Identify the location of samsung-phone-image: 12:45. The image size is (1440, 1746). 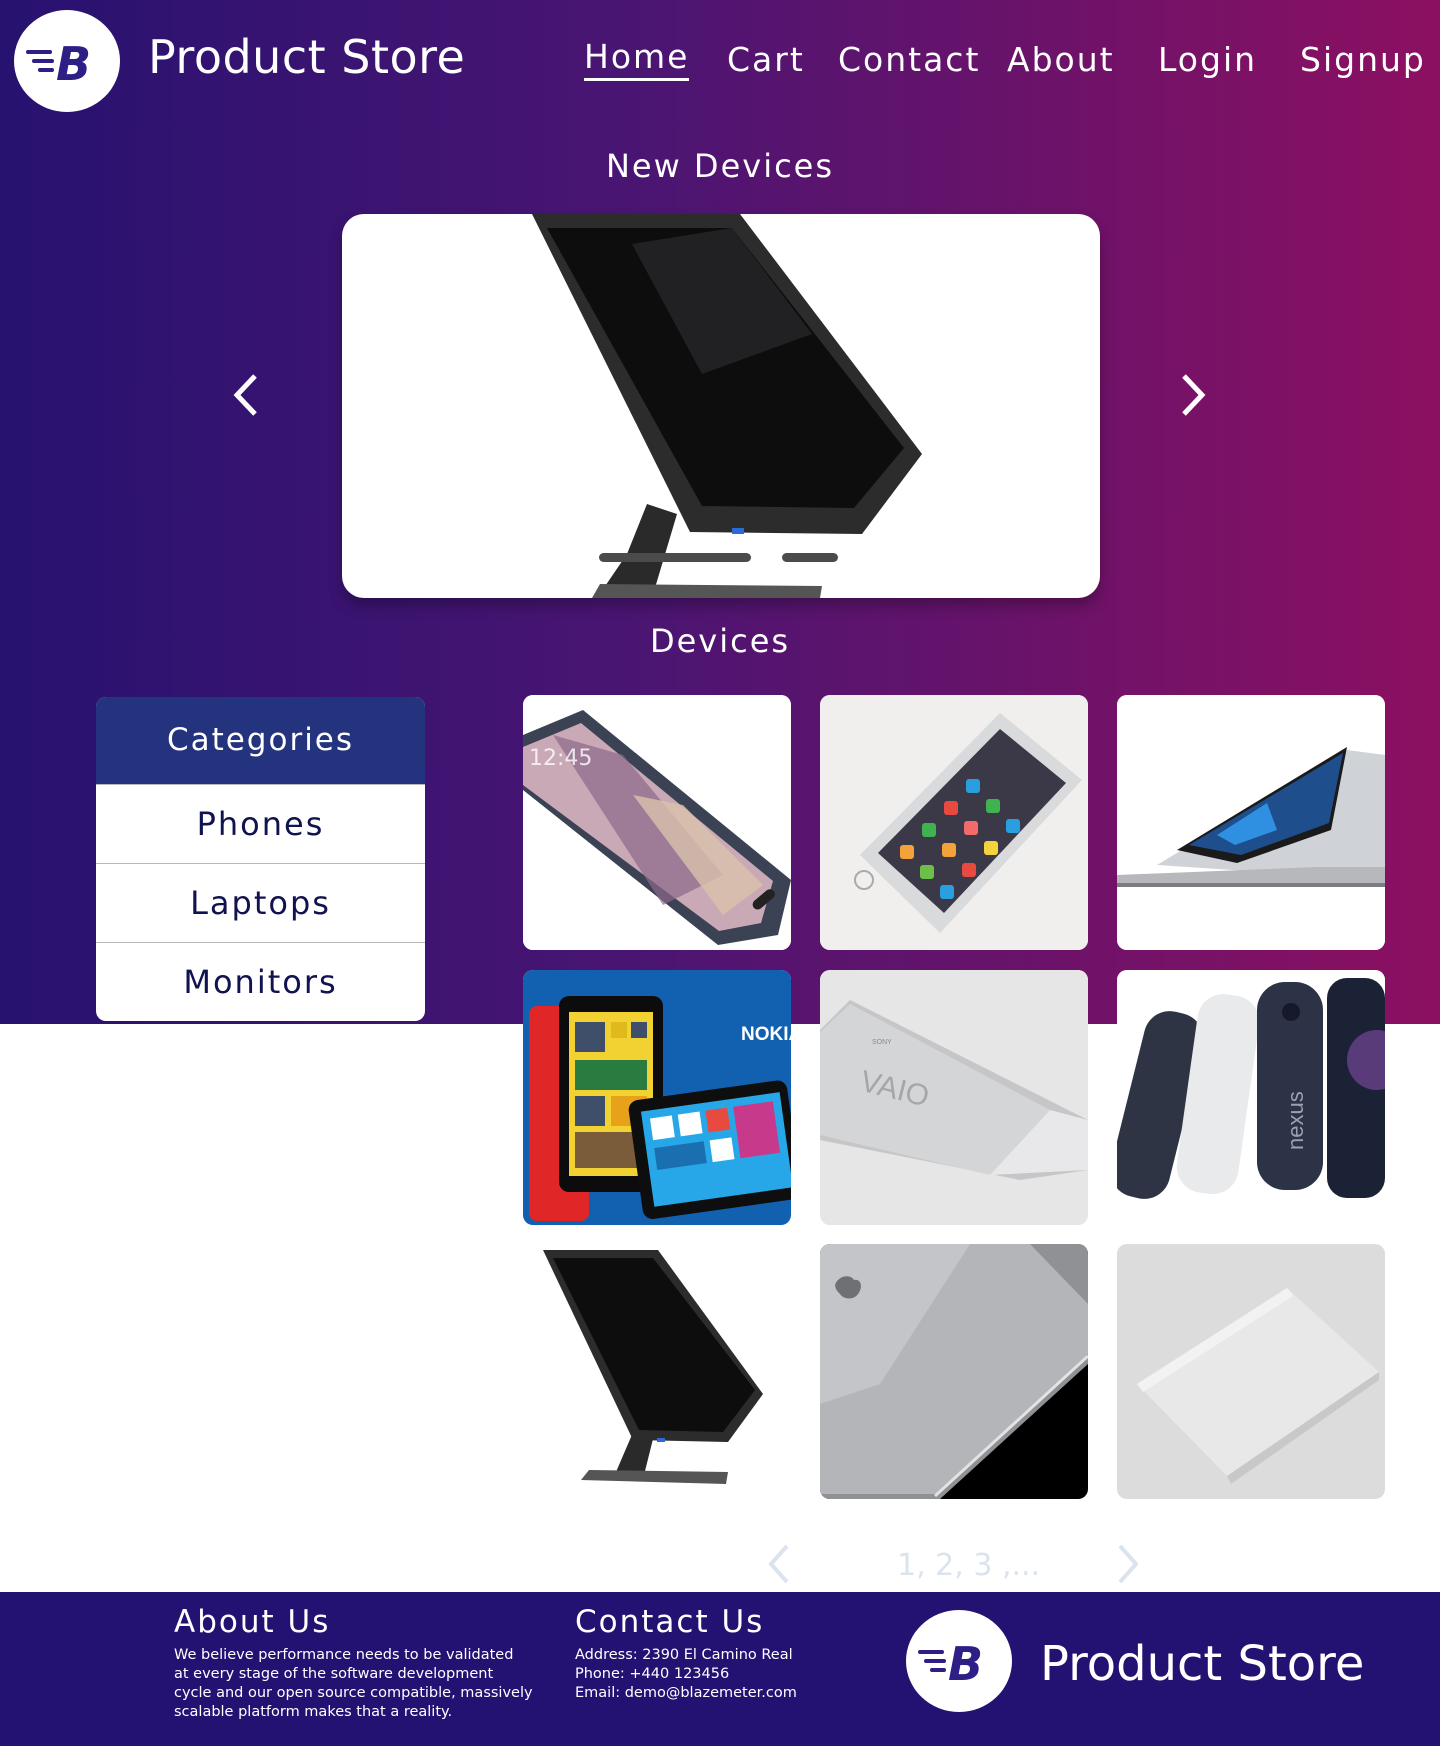
(657, 822).